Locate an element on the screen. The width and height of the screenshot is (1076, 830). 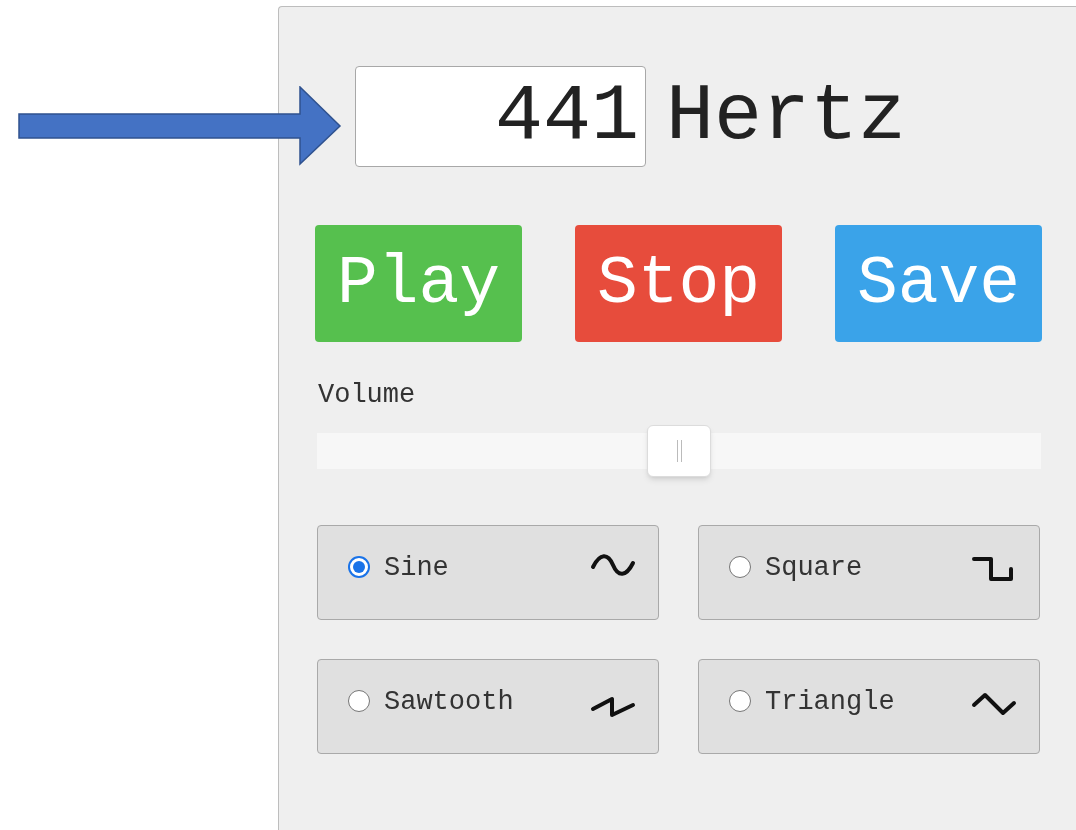
unit-label: Hertz is located at coordinates (786, 116).